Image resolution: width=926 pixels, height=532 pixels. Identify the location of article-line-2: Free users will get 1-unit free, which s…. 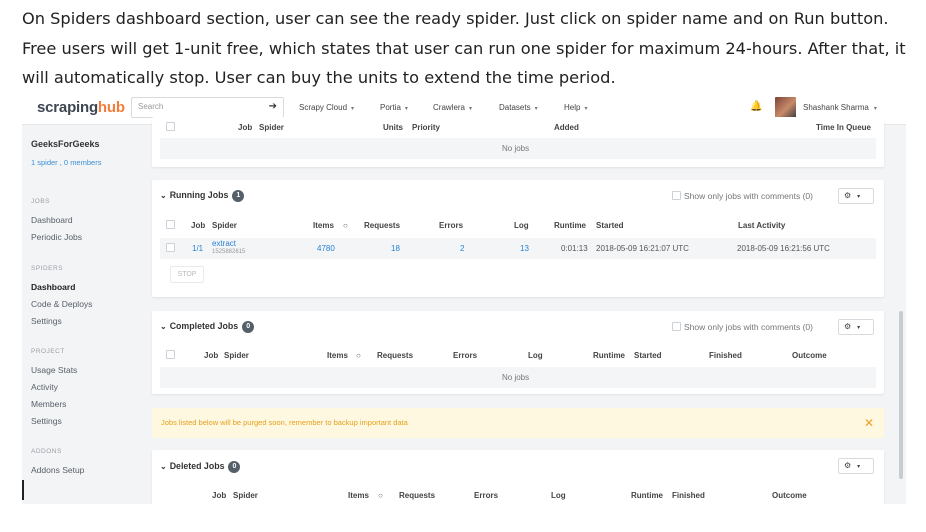
(464, 48).